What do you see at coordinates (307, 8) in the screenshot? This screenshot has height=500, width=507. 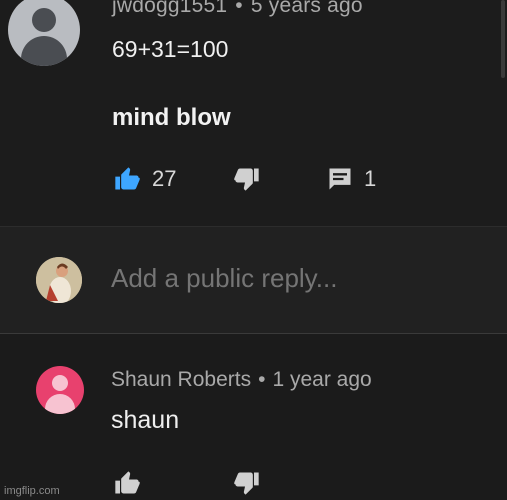 I see `comment-time: 5 years ago` at bounding box center [307, 8].